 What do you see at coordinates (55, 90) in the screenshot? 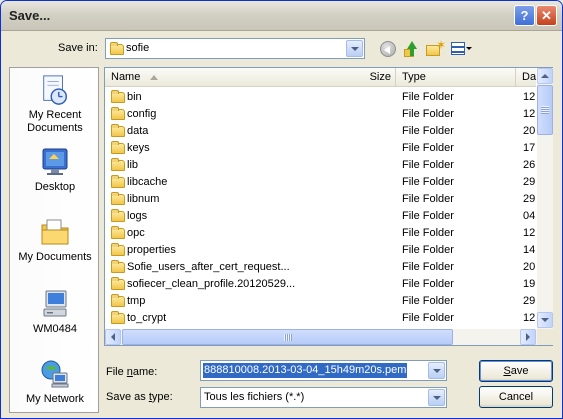
I see `recent-documents-icon` at bounding box center [55, 90].